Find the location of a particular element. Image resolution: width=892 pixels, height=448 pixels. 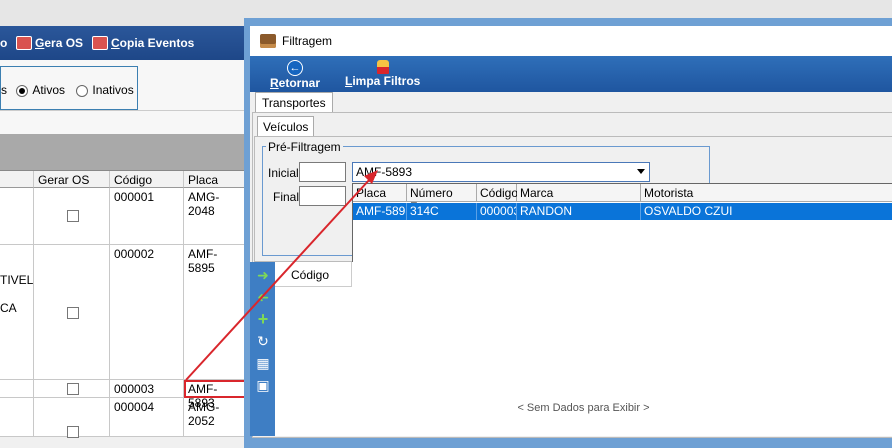

annotation-arrow is located at coordinates (281, 275).